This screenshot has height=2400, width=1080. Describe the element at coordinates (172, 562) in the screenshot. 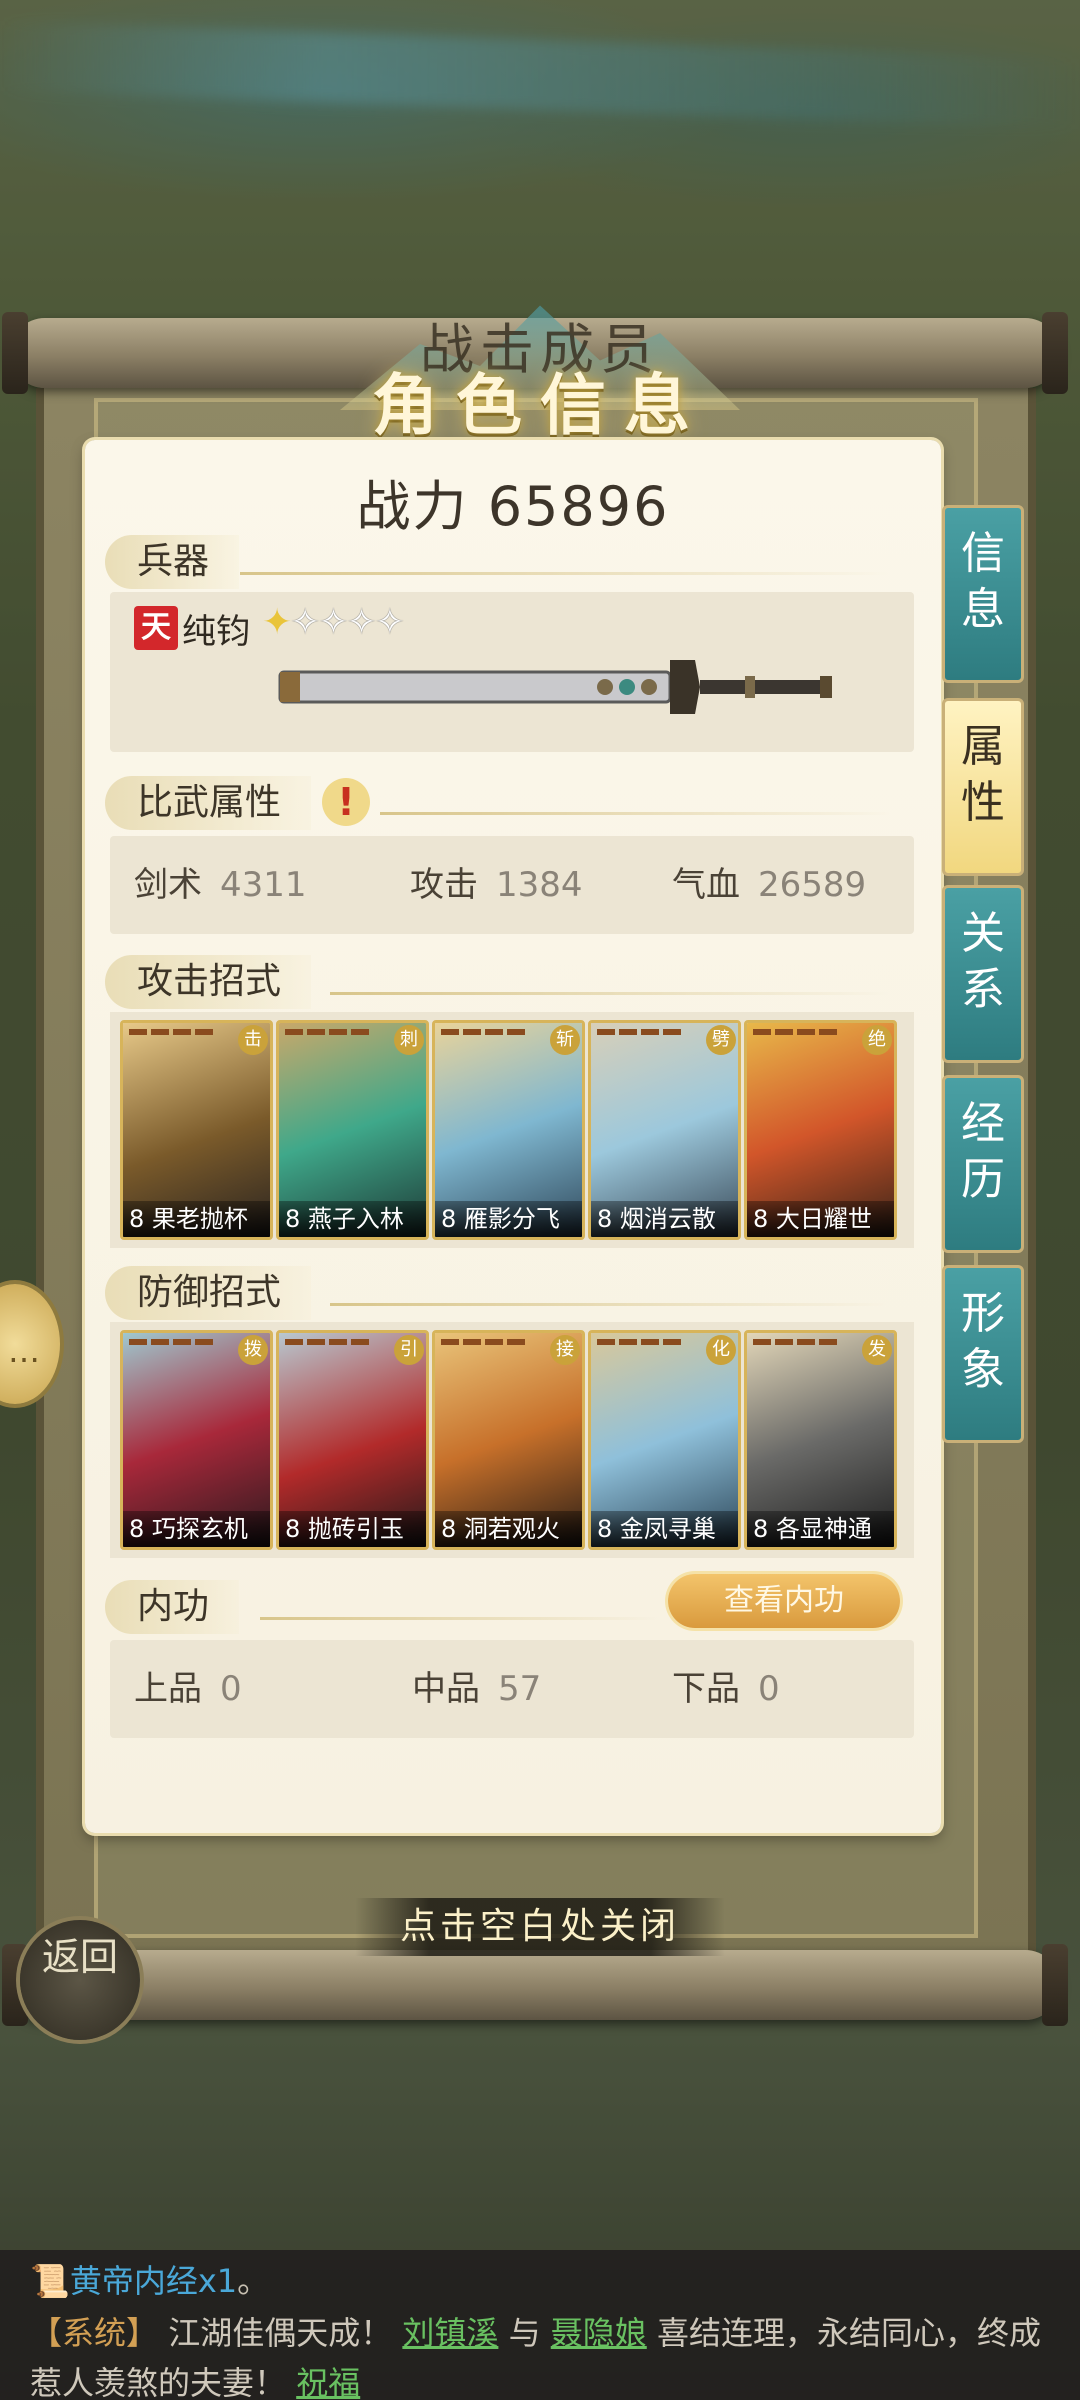

I see `section-weapon: 兵器` at that location.